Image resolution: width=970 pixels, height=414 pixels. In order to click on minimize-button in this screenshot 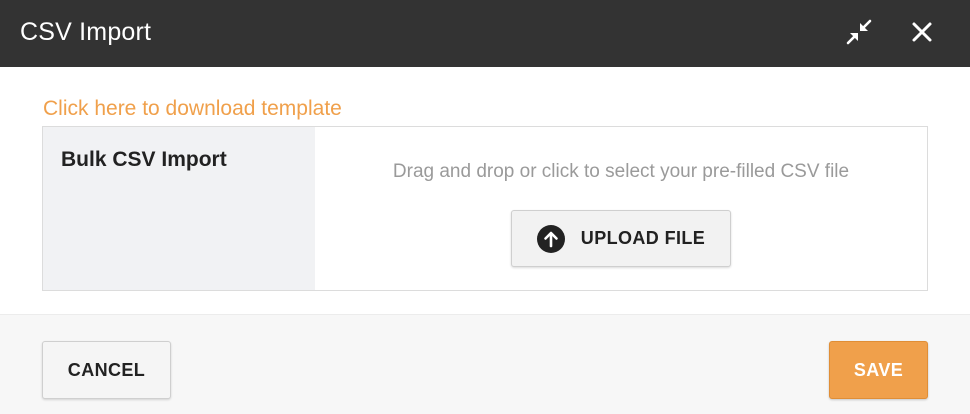, I will do `click(859, 32)`.